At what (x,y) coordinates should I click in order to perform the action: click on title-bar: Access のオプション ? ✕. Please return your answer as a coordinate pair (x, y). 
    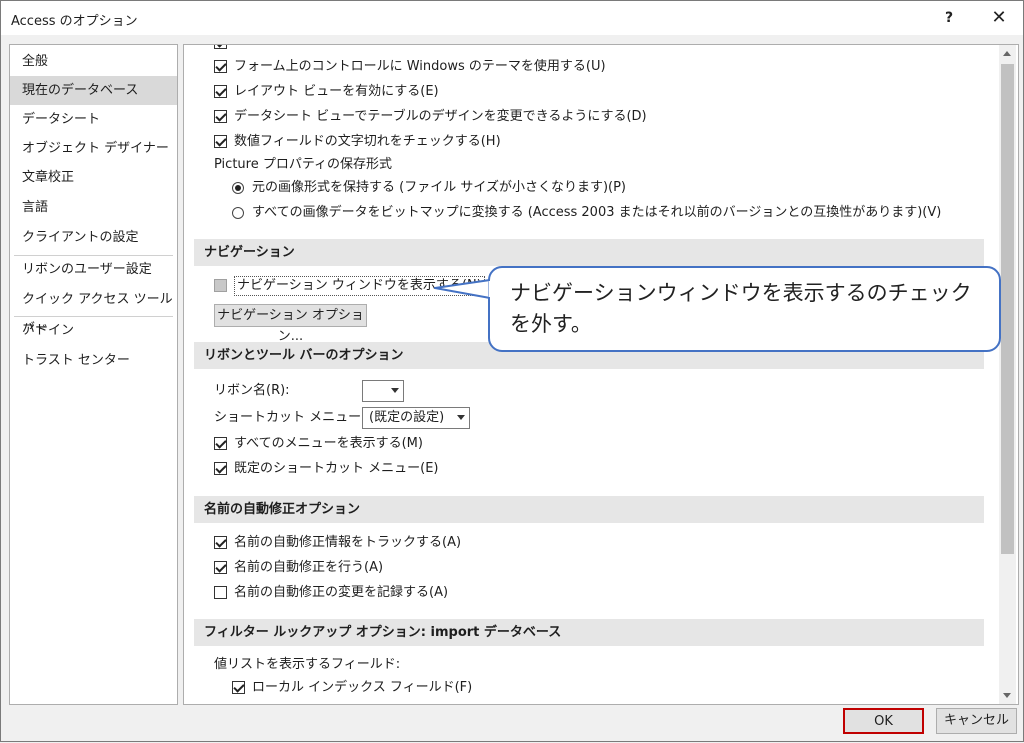
    Looking at the image, I should click on (512, 18).